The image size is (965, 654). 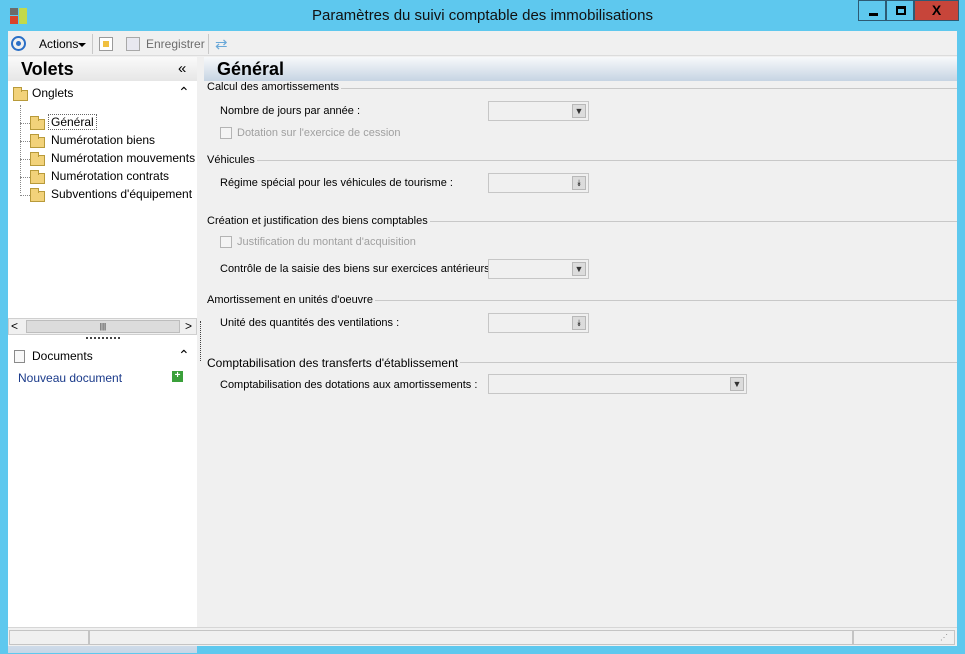 What do you see at coordinates (580, 69) in the screenshot?
I see `content-header: Général` at bounding box center [580, 69].